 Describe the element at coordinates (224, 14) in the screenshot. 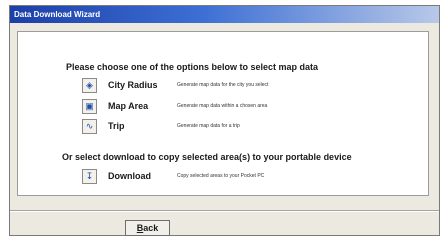

I see `window-titlebar: Data Download Wizard` at that location.